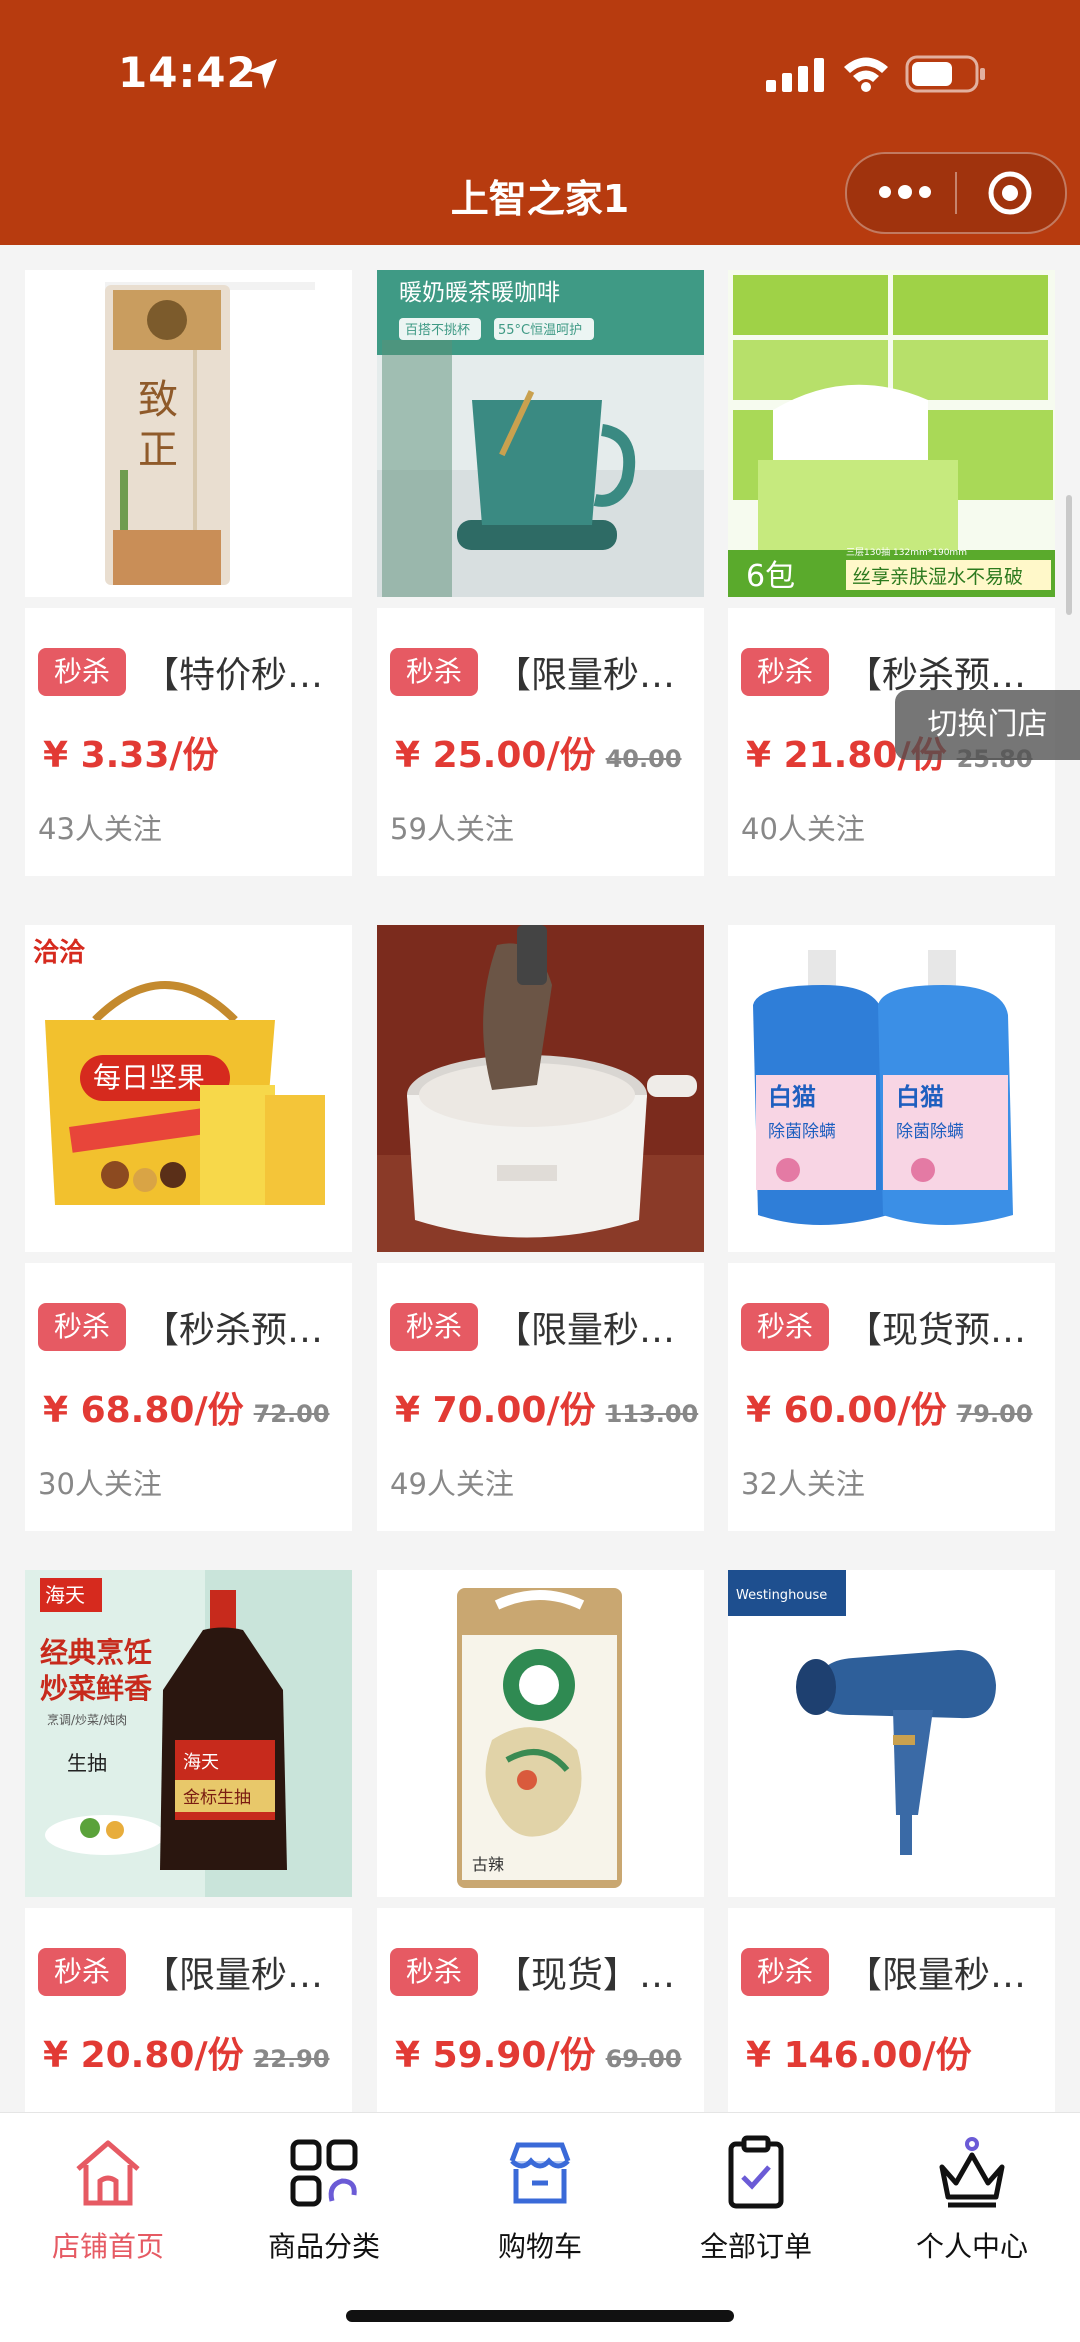  Describe the element at coordinates (920, 1097) in the screenshot. I see `brand-label: 白猫` at that location.